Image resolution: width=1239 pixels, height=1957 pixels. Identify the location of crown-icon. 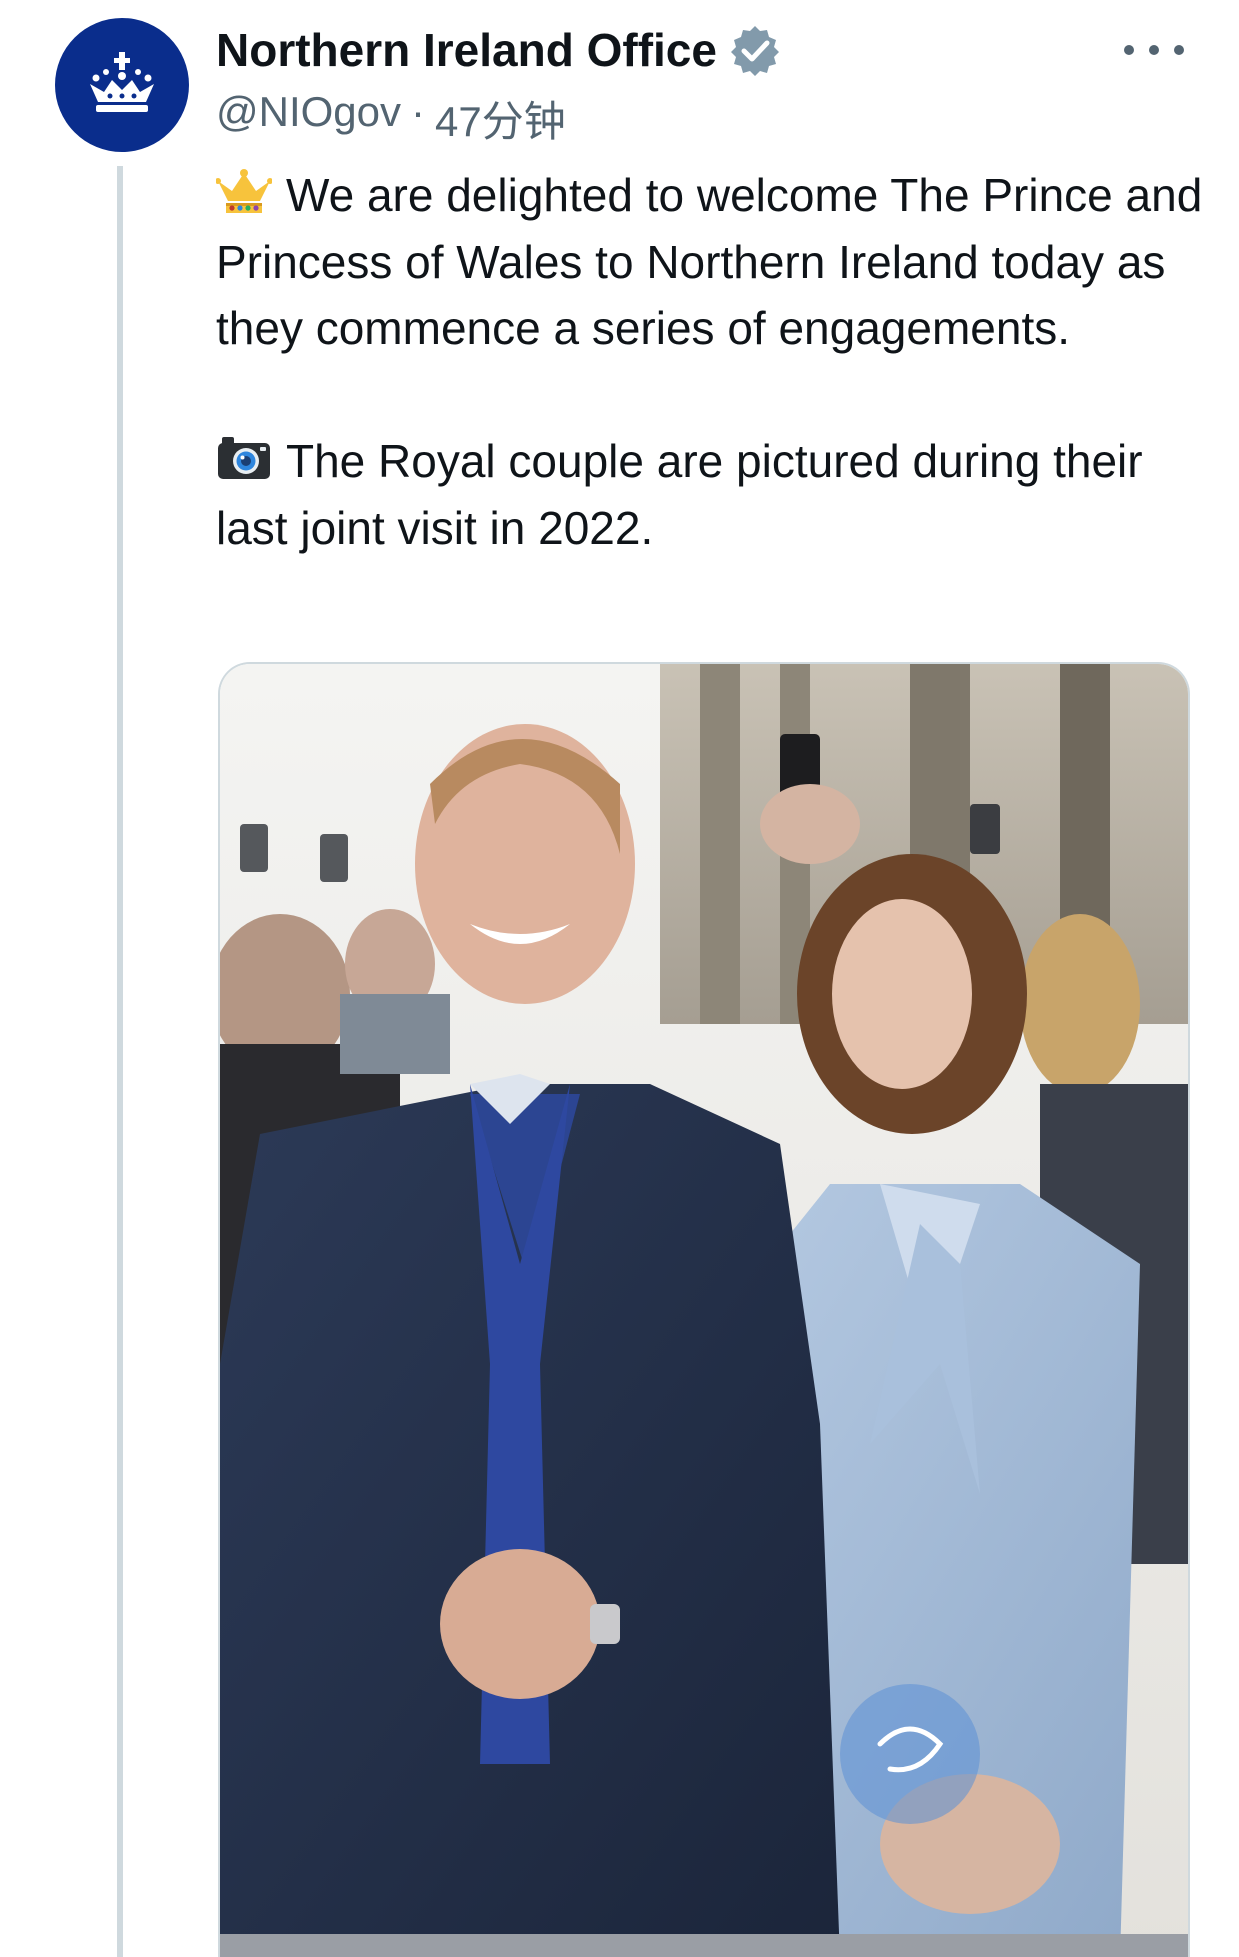
(122, 82).